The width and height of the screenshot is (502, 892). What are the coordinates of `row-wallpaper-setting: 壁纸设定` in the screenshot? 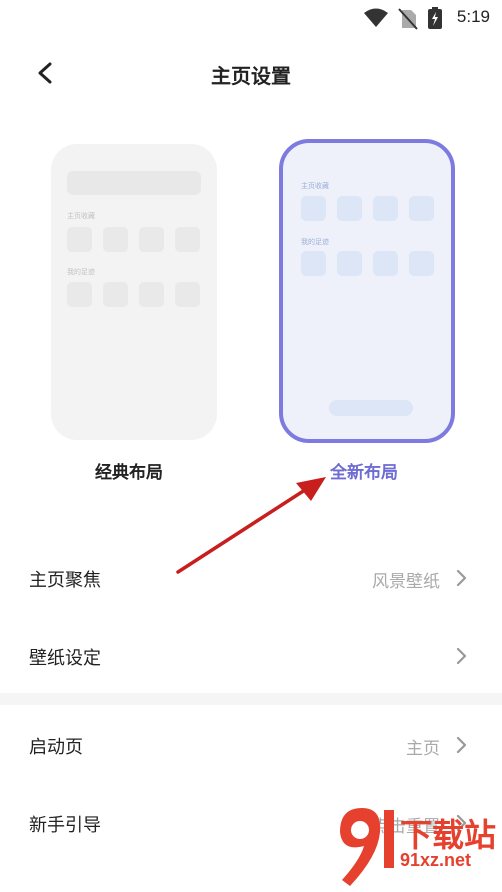 It's located at (251, 656).